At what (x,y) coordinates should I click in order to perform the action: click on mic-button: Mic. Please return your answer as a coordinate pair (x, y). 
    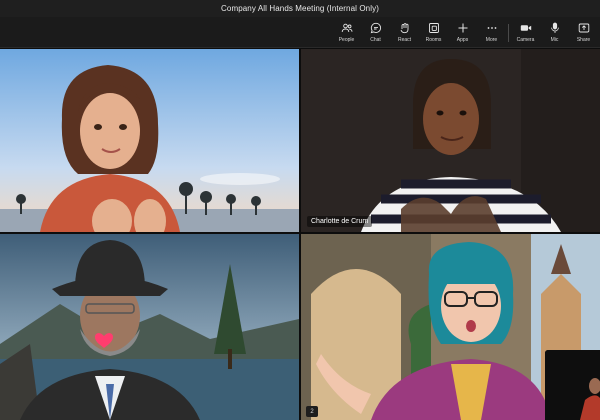
    Looking at the image, I should click on (554, 32).